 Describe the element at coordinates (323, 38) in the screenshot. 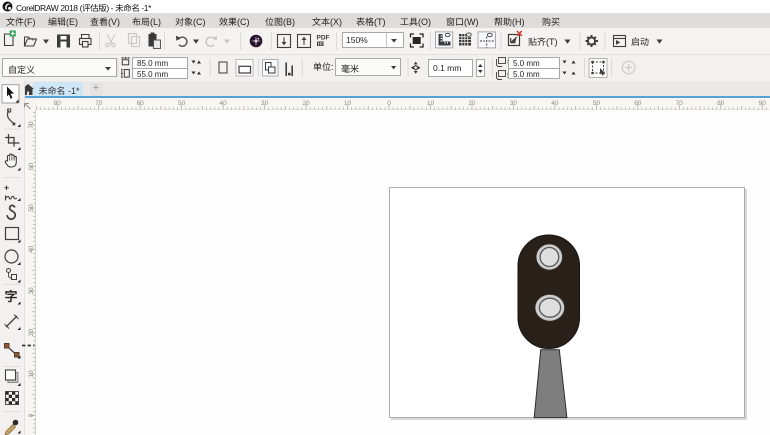

I see `svg-text: PDF` at that location.